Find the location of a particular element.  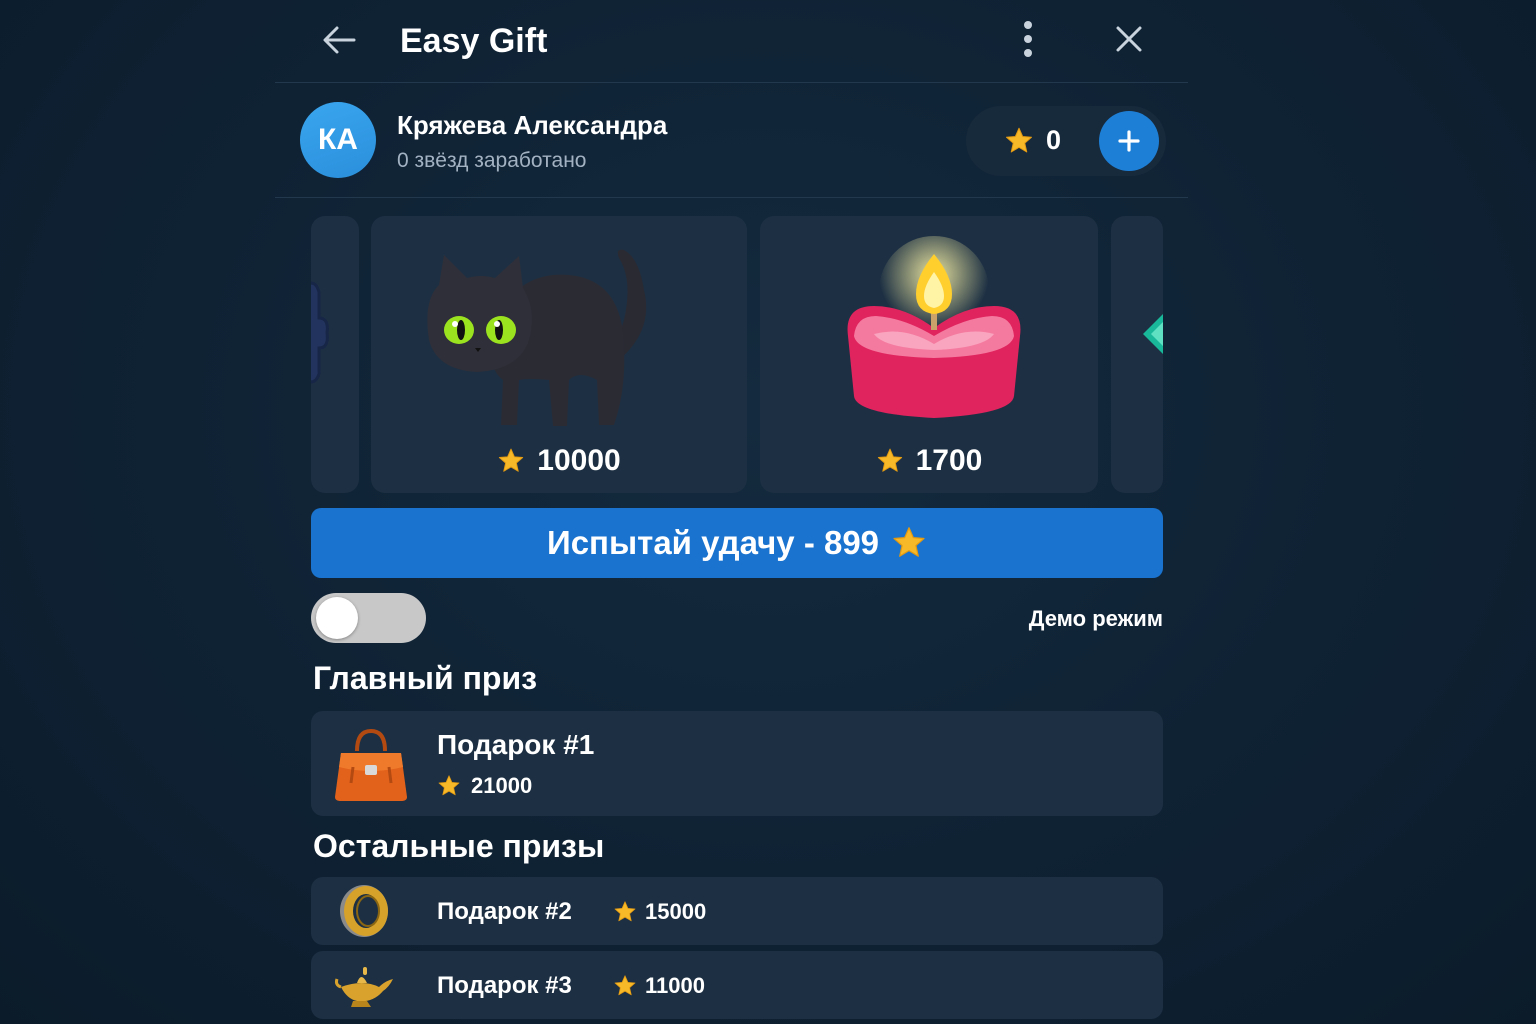

prize-price: 15000 is located at coordinates (659, 912).